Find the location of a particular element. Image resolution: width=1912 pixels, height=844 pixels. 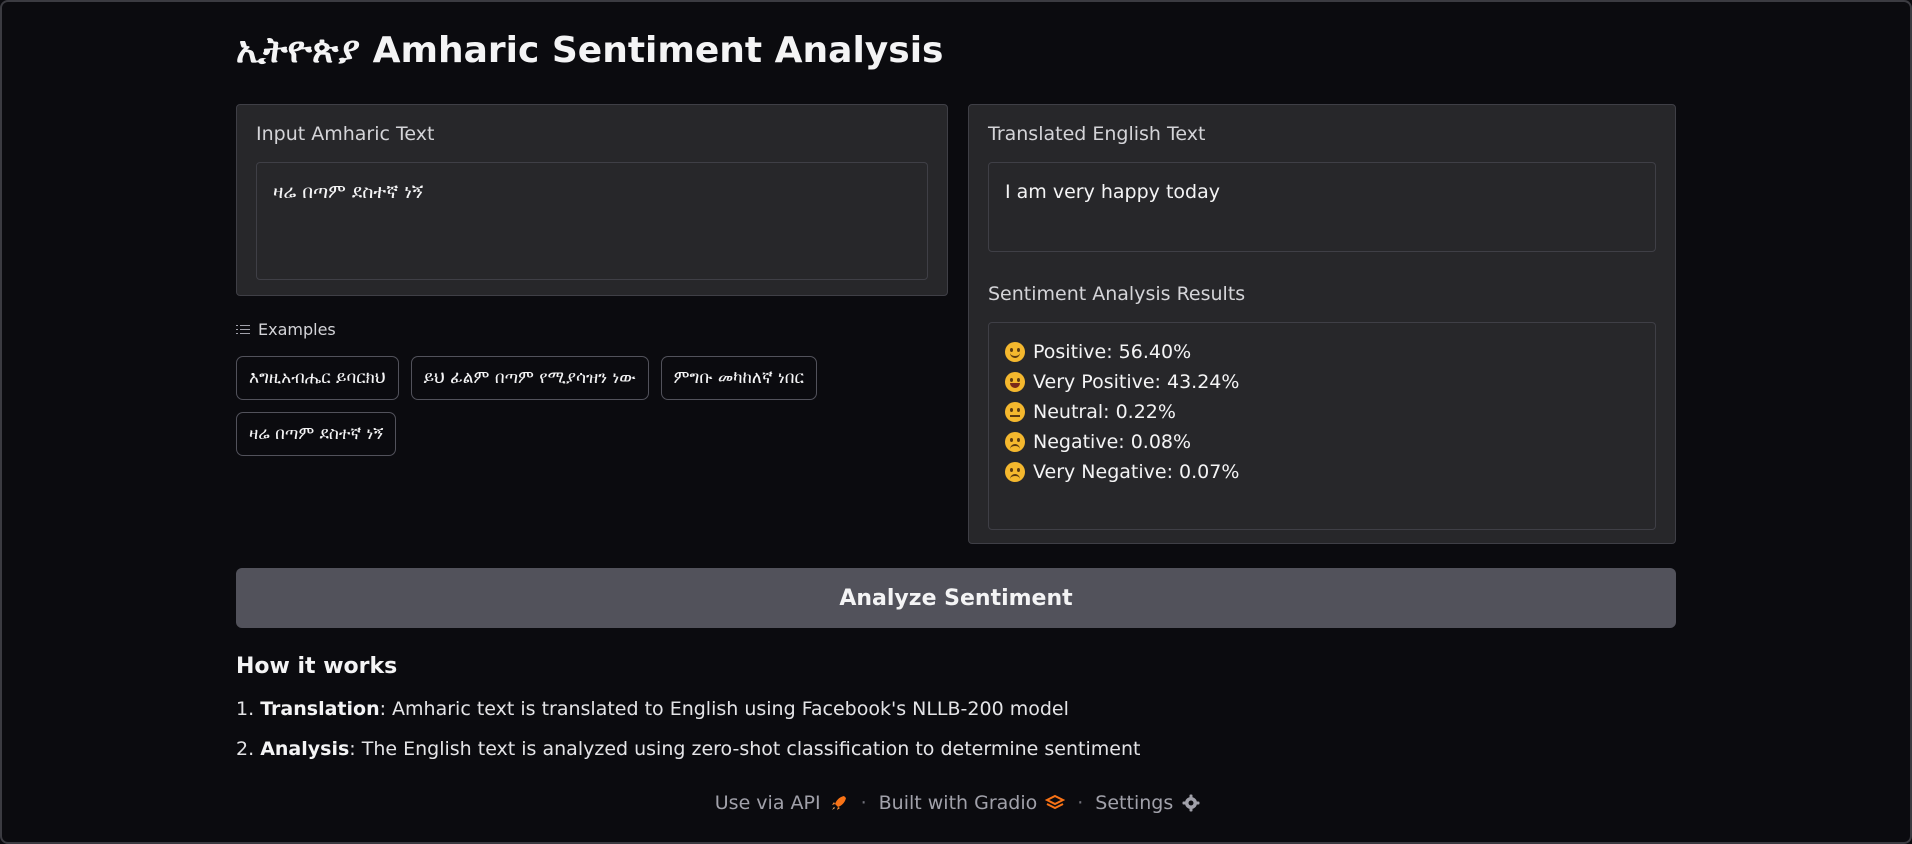

result-text: Positive: 56.40% is located at coordinates (1112, 352).